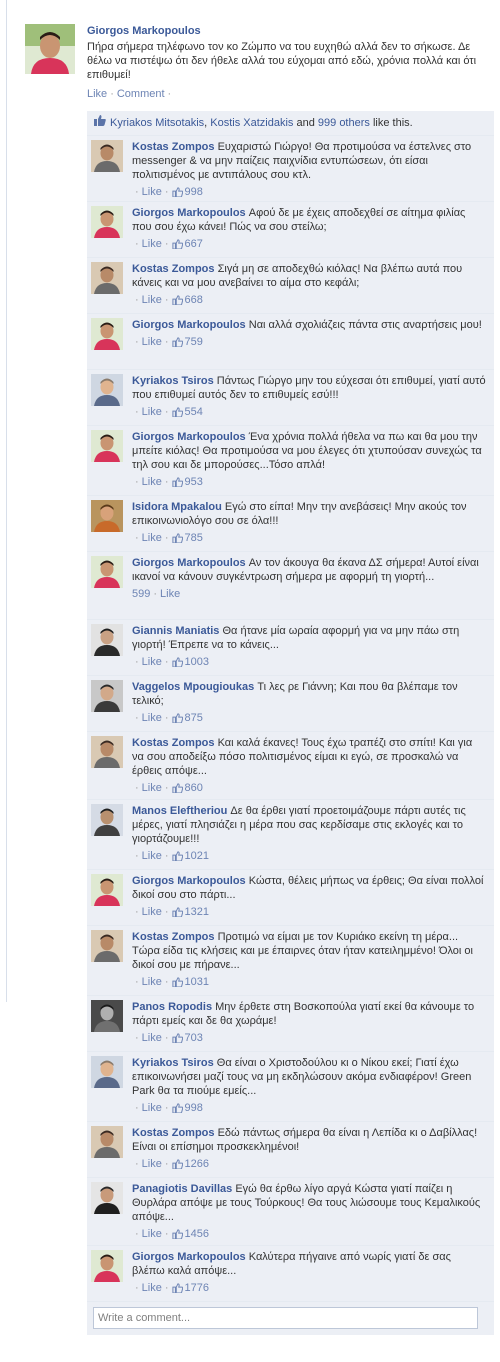  What do you see at coordinates (285, 1318) in the screenshot?
I see `write-comment-input` at bounding box center [285, 1318].